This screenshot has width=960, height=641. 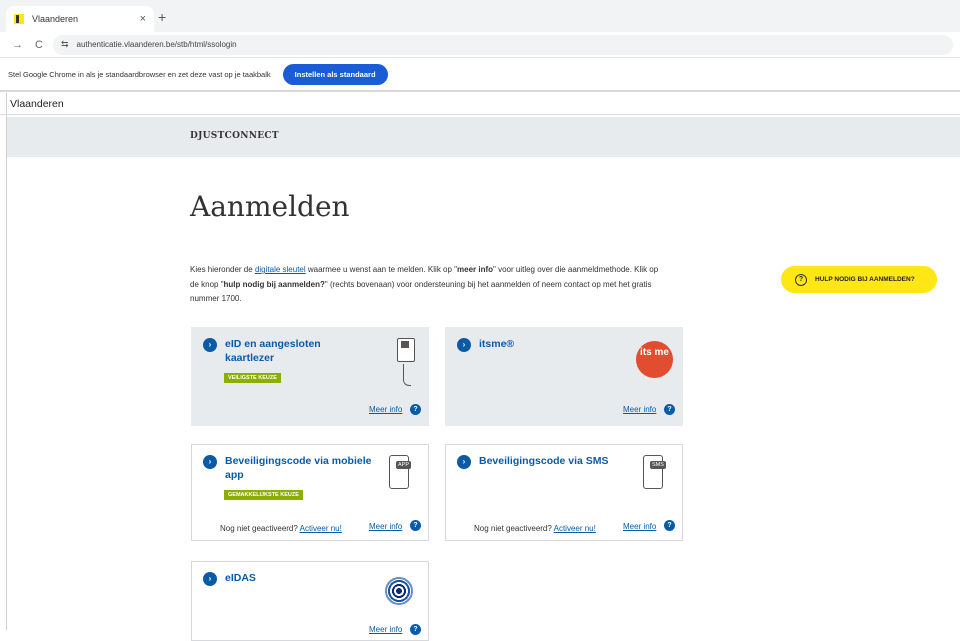 What do you see at coordinates (544, 461) in the screenshot?
I see `option-title: Beveiligingscode via SMS` at bounding box center [544, 461].